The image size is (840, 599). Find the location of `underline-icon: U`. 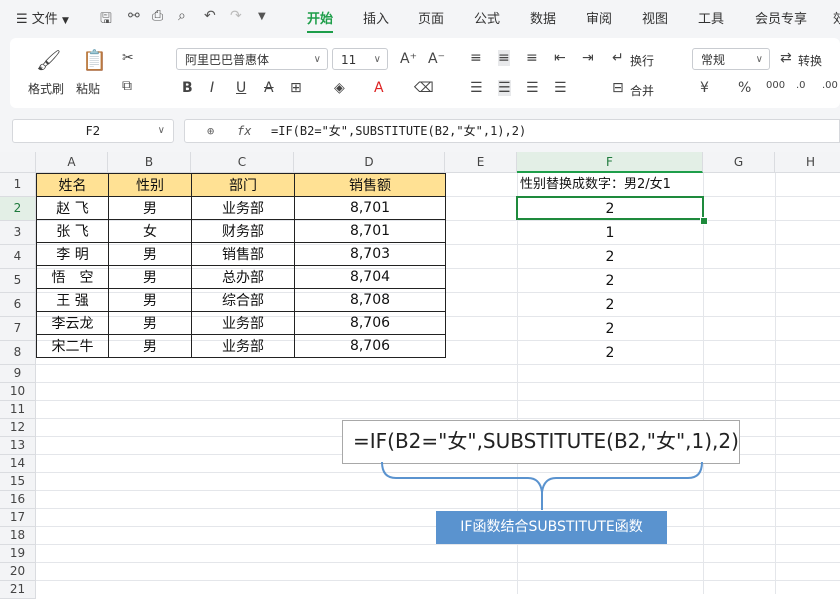

underline-icon: U is located at coordinates (241, 88).